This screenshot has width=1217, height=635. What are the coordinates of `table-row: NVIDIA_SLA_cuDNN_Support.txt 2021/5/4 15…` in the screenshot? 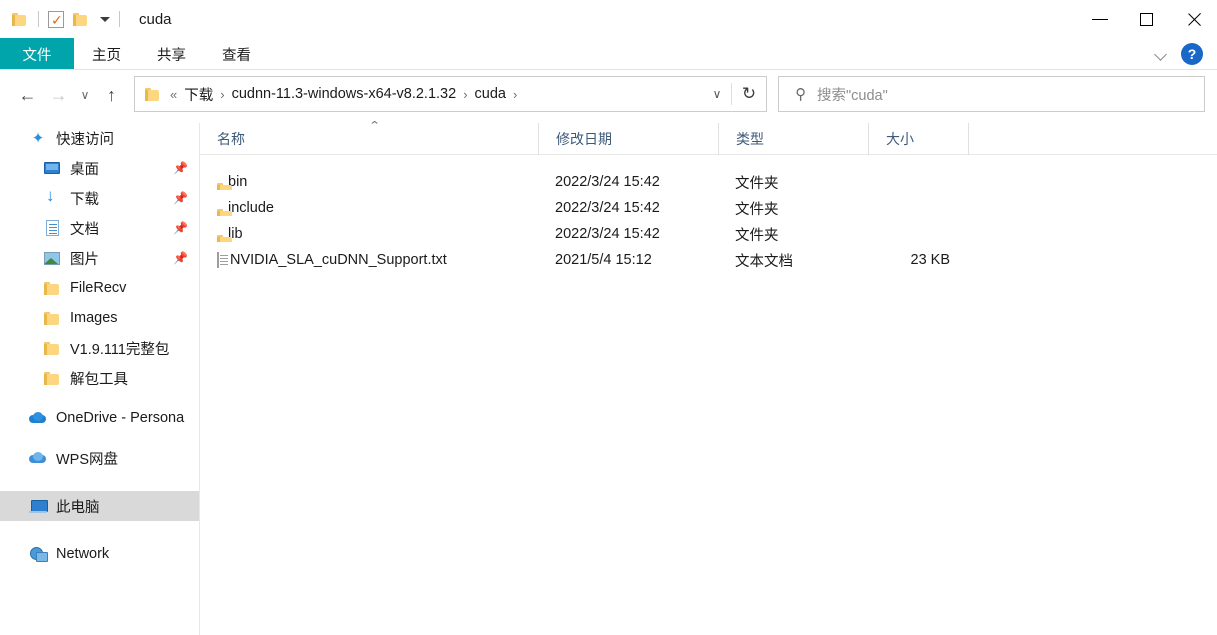 It's located at (708, 260).